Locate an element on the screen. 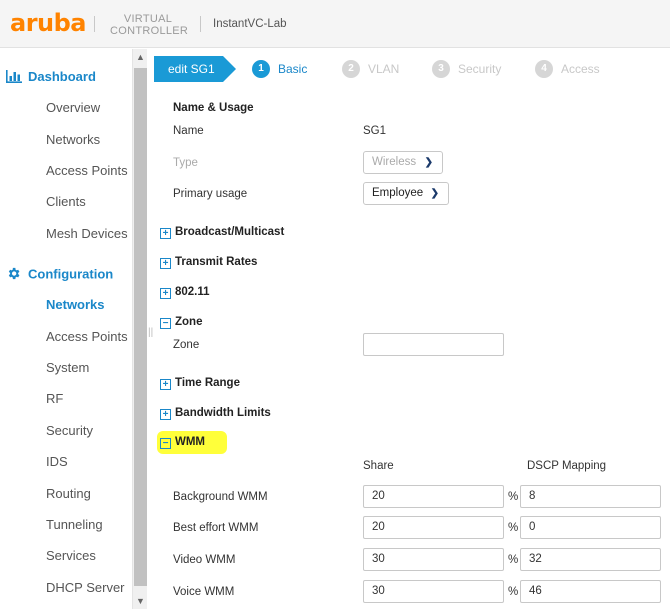  step-label: Basic is located at coordinates (293, 69).